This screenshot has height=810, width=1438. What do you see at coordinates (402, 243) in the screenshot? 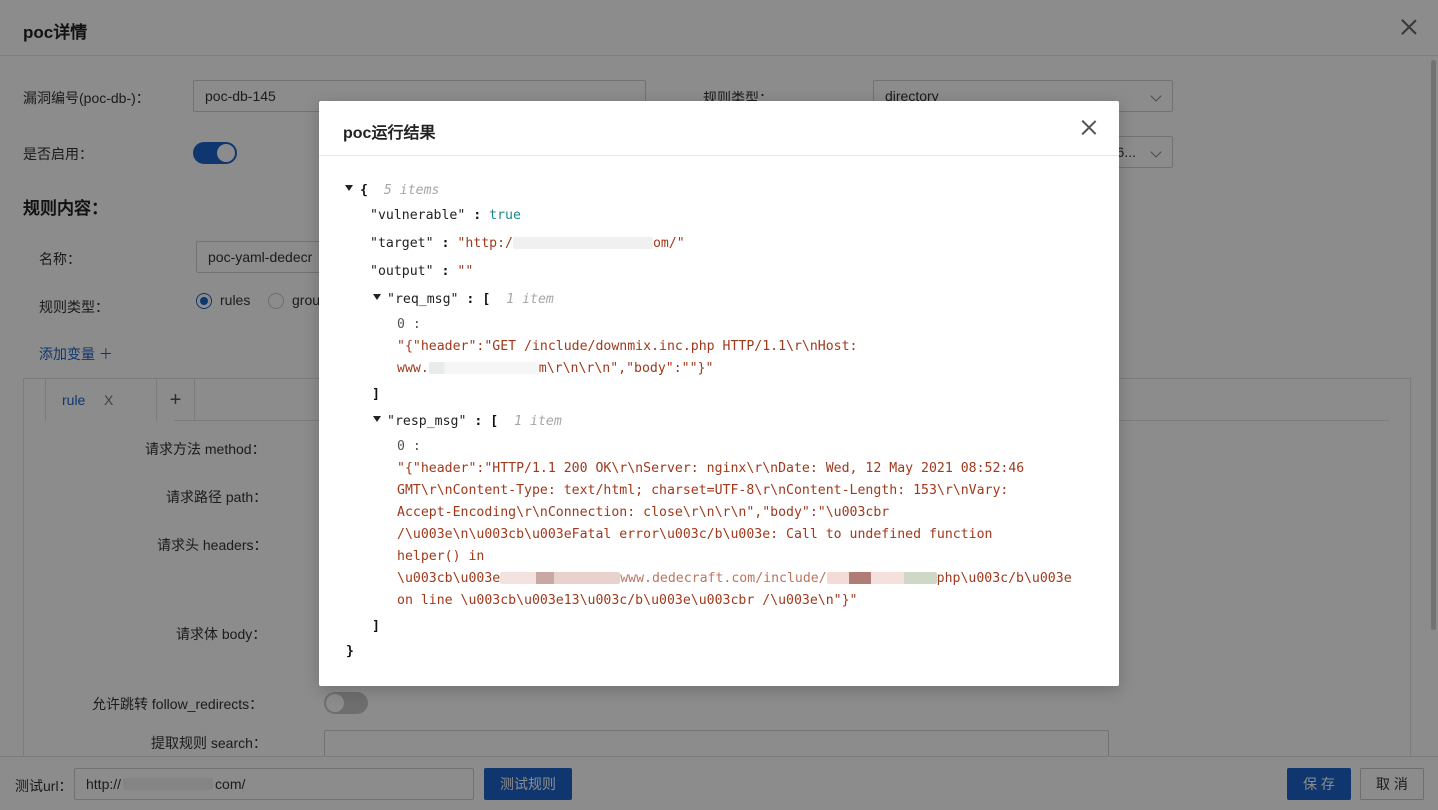
I see `json-key: "target"` at bounding box center [402, 243].